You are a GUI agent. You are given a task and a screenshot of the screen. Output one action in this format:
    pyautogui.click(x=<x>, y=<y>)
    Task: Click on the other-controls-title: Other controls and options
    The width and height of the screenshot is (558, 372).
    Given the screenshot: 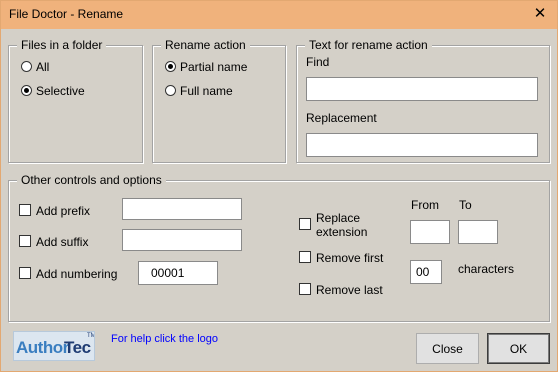 What is the action you would take?
    pyautogui.click(x=91, y=180)
    